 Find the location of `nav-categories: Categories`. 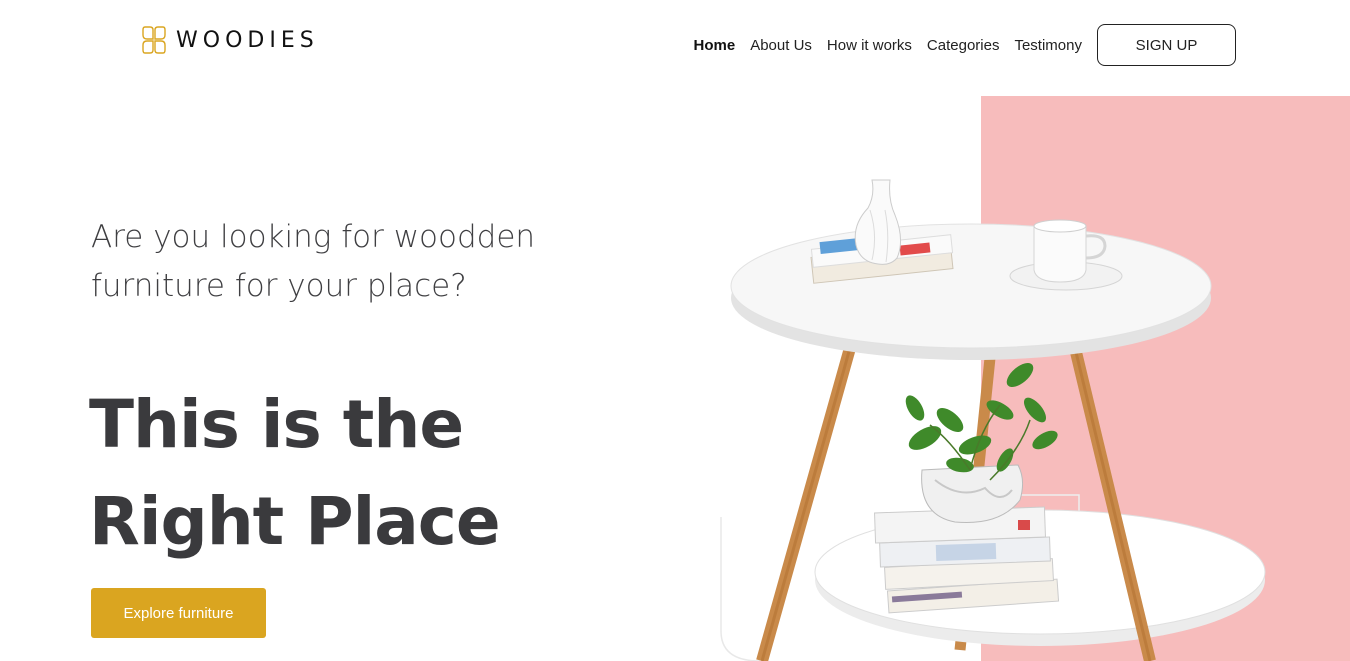

nav-categories: Categories is located at coordinates (963, 45).